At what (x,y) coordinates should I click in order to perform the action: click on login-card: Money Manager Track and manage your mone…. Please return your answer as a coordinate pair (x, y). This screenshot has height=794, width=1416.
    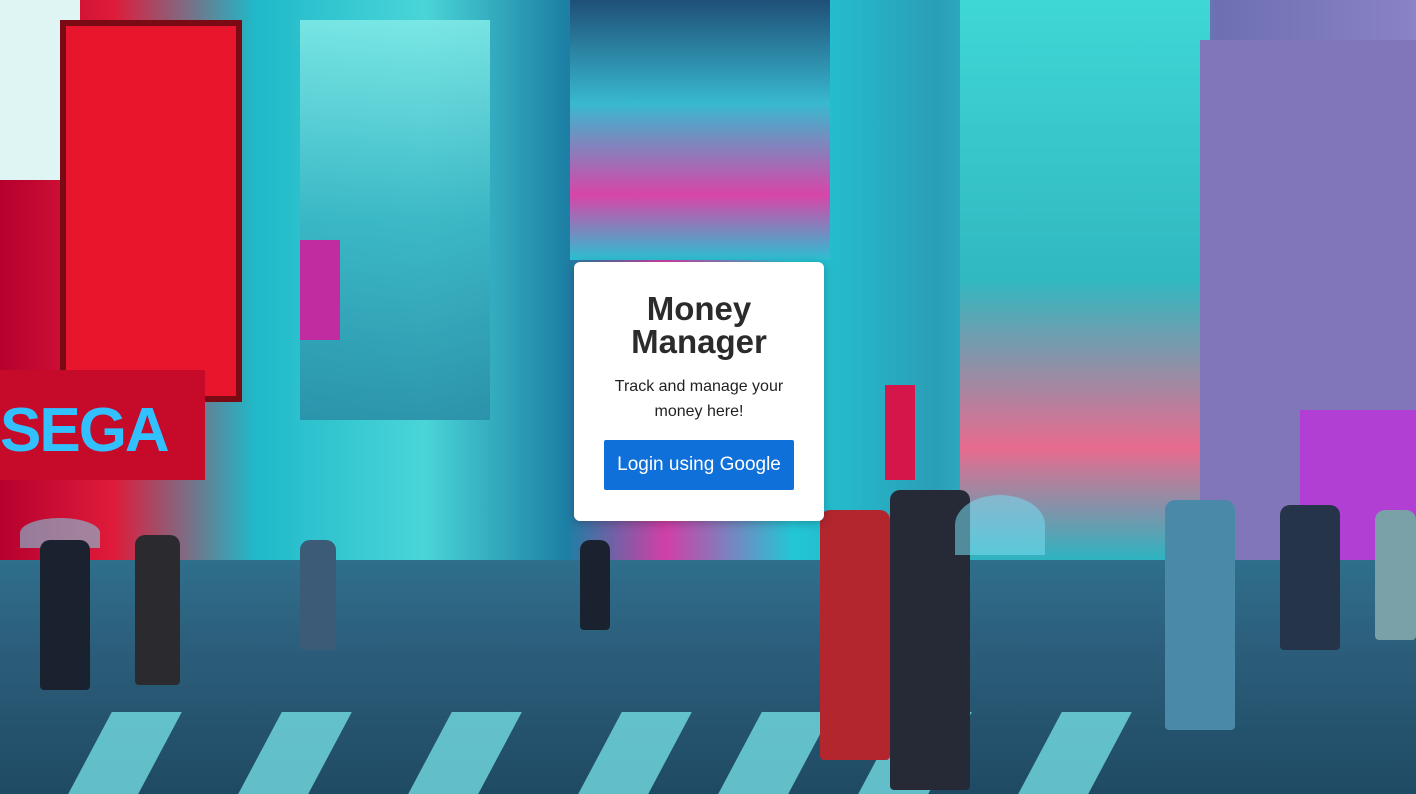
    Looking at the image, I should click on (699, 391).